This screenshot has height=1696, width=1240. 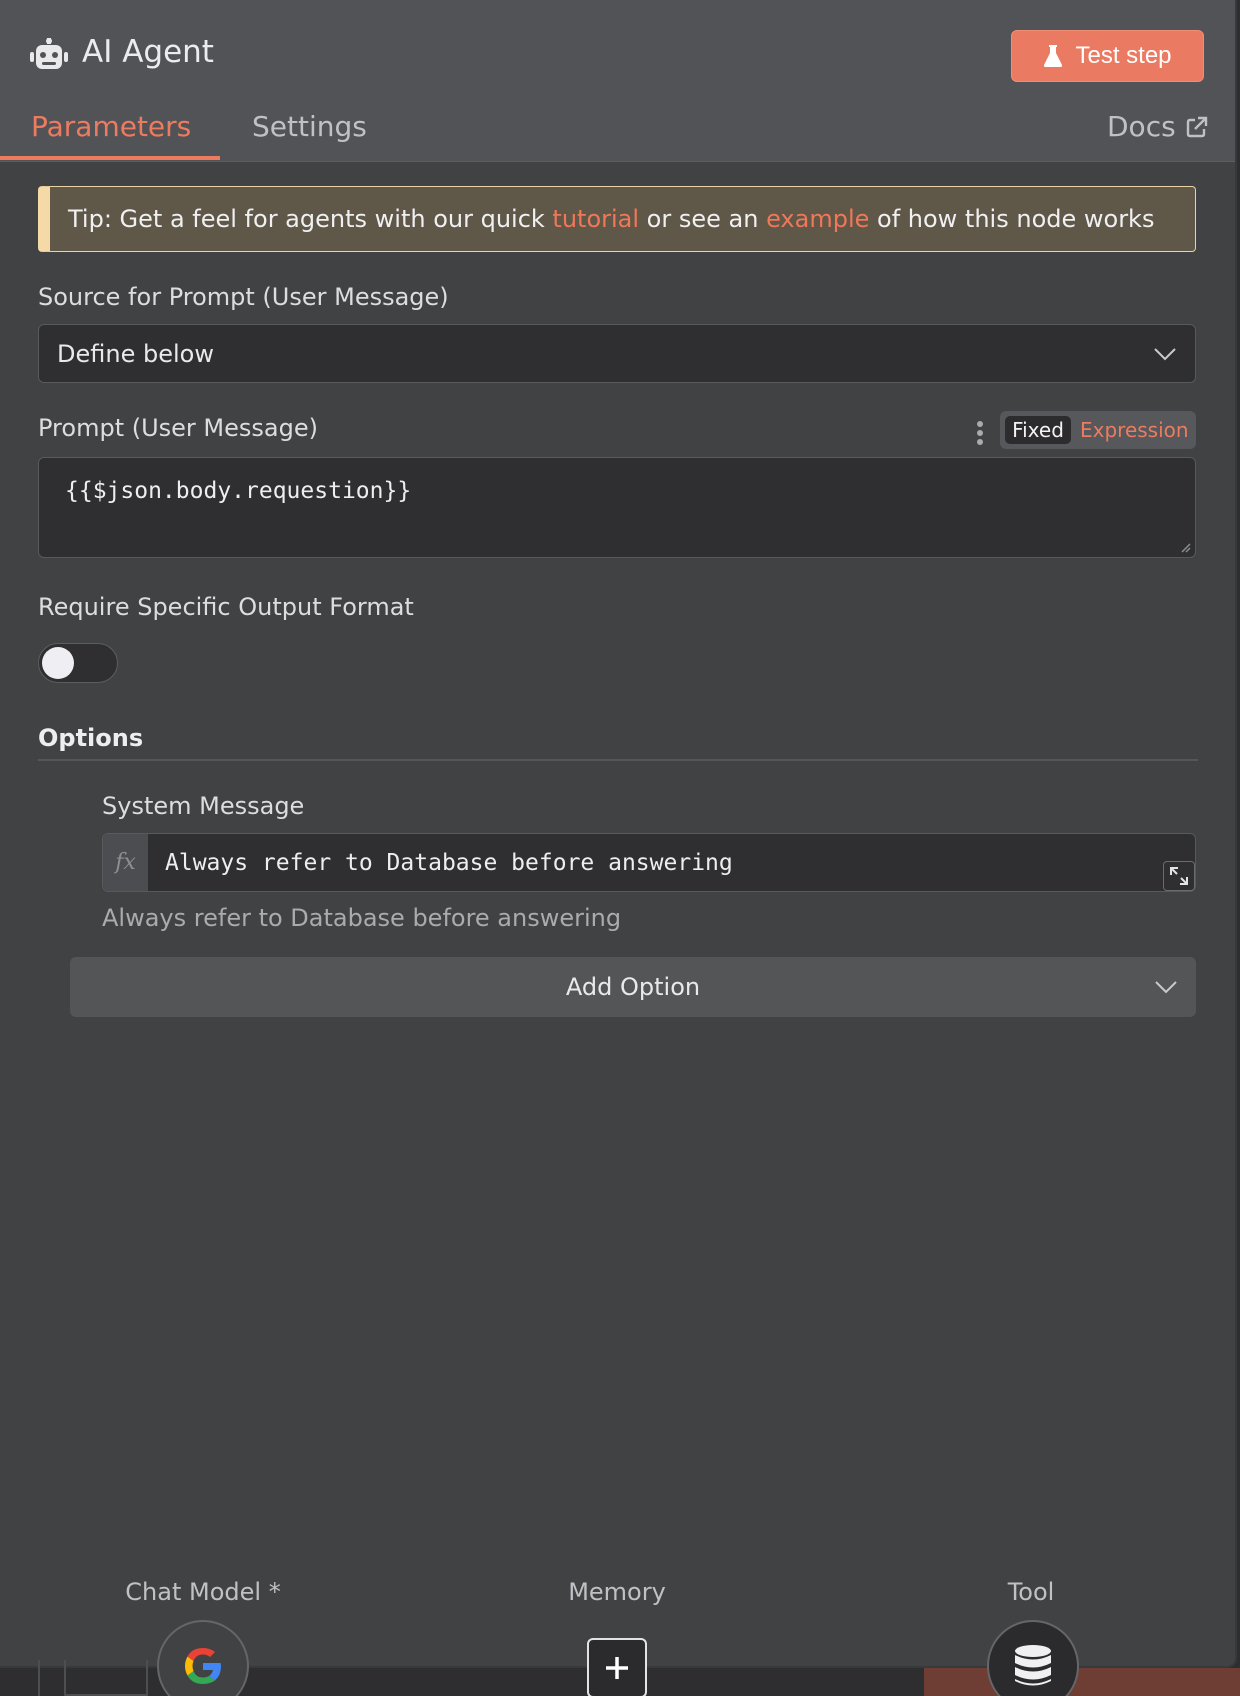 I want to click on expression-fx-icon: fx, so click(x=125, y=862).